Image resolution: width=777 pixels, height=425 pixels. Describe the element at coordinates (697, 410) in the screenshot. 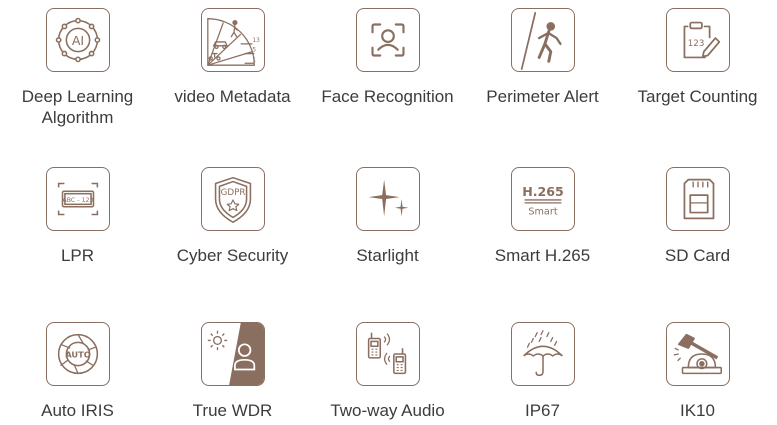

I see `feature-label: IK10` at that location.